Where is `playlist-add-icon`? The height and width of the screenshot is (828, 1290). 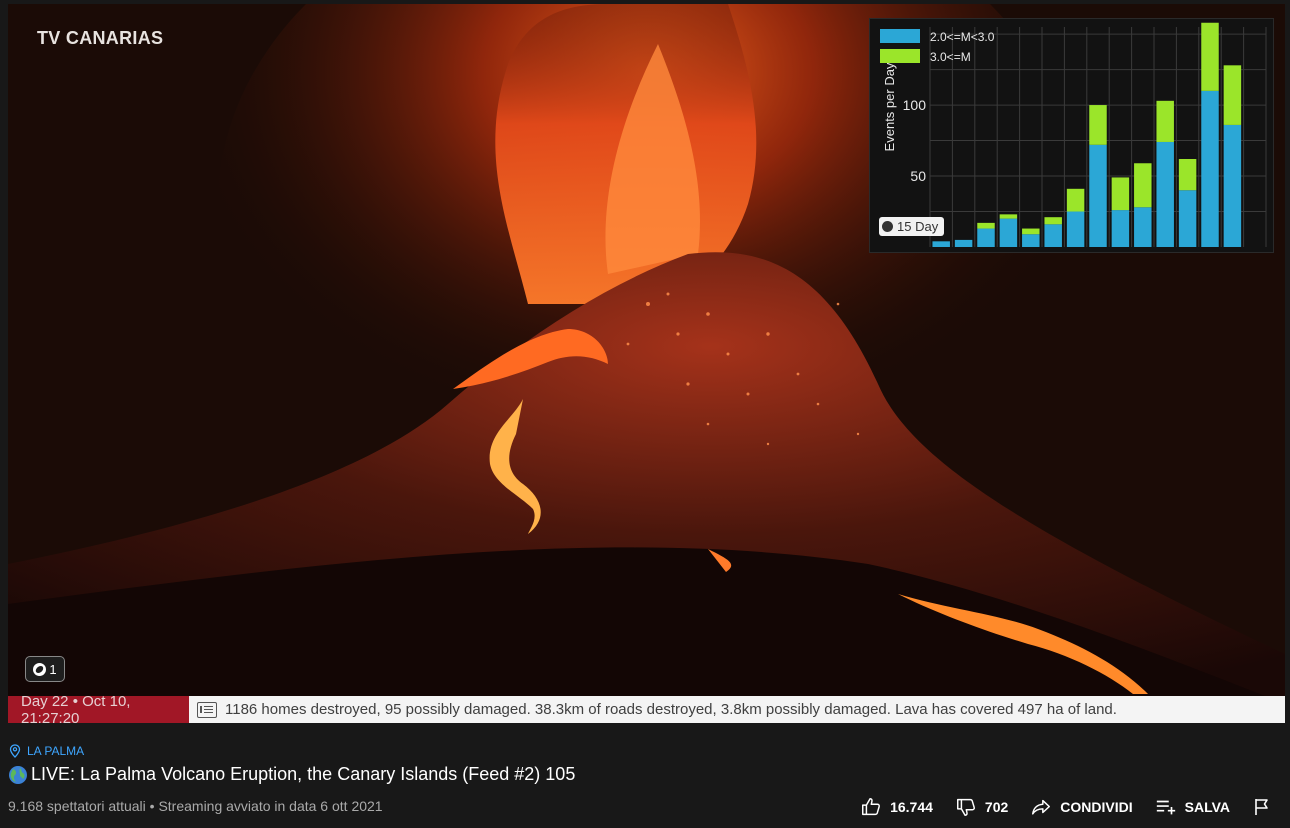
playlist-add-icon is located at coordinates (1165, 807).